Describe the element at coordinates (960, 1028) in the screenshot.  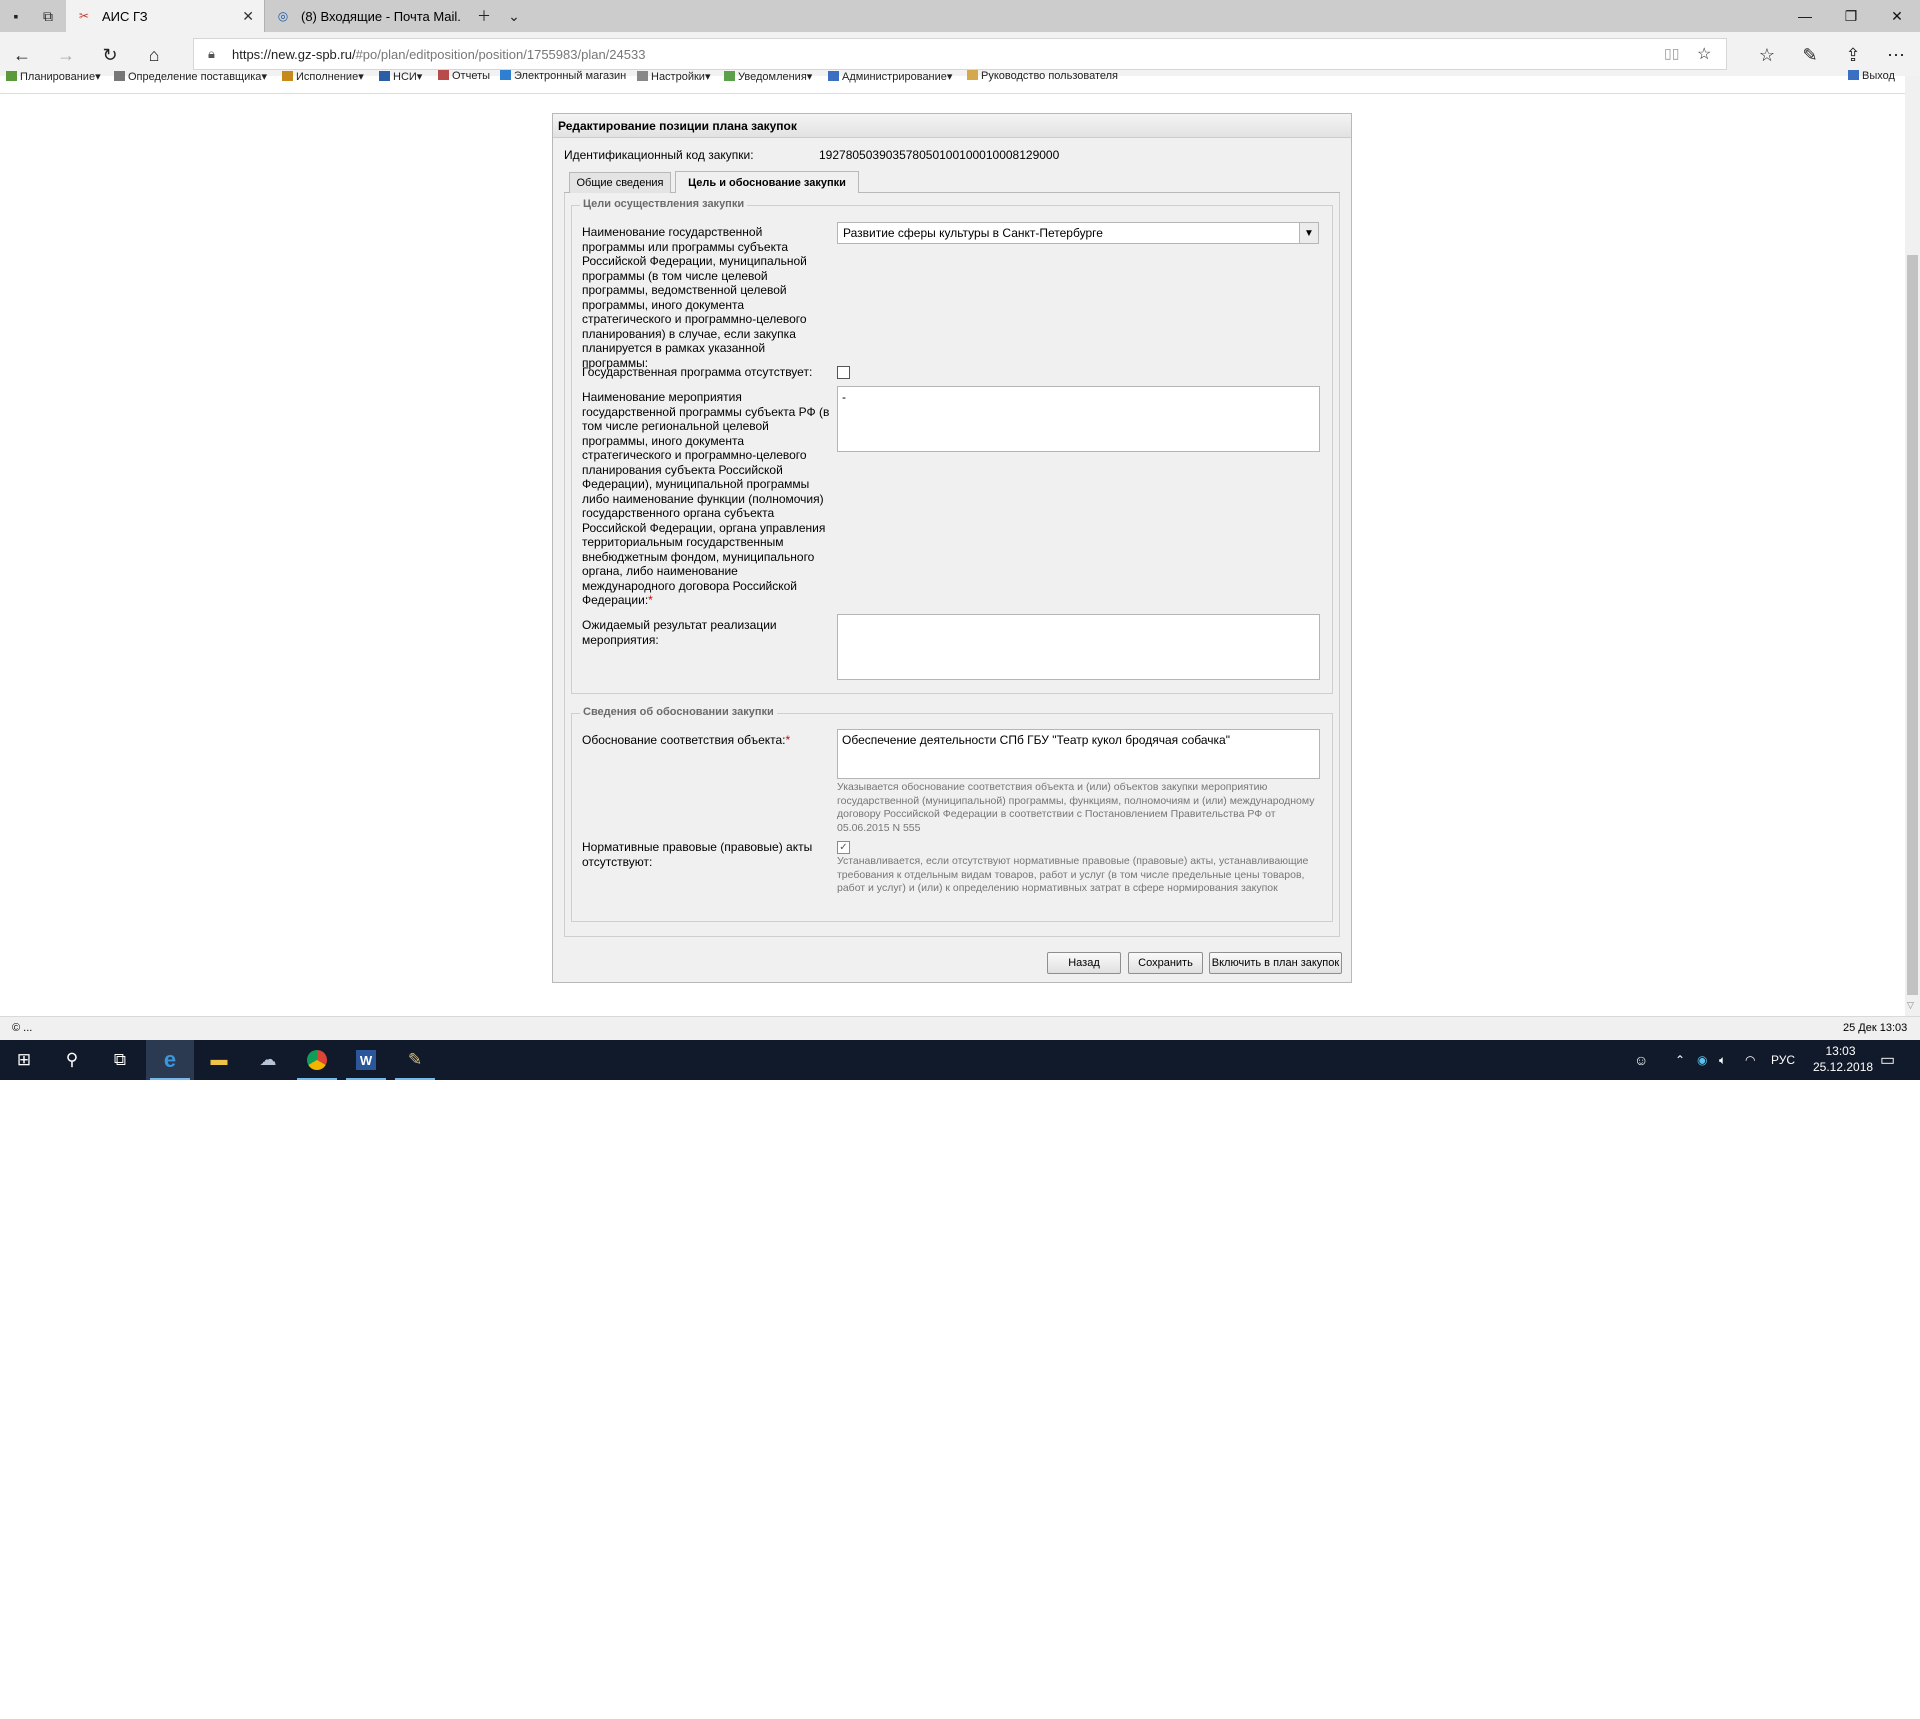
I see `status-bar: © ... 25 Дек 13:03` at that location.